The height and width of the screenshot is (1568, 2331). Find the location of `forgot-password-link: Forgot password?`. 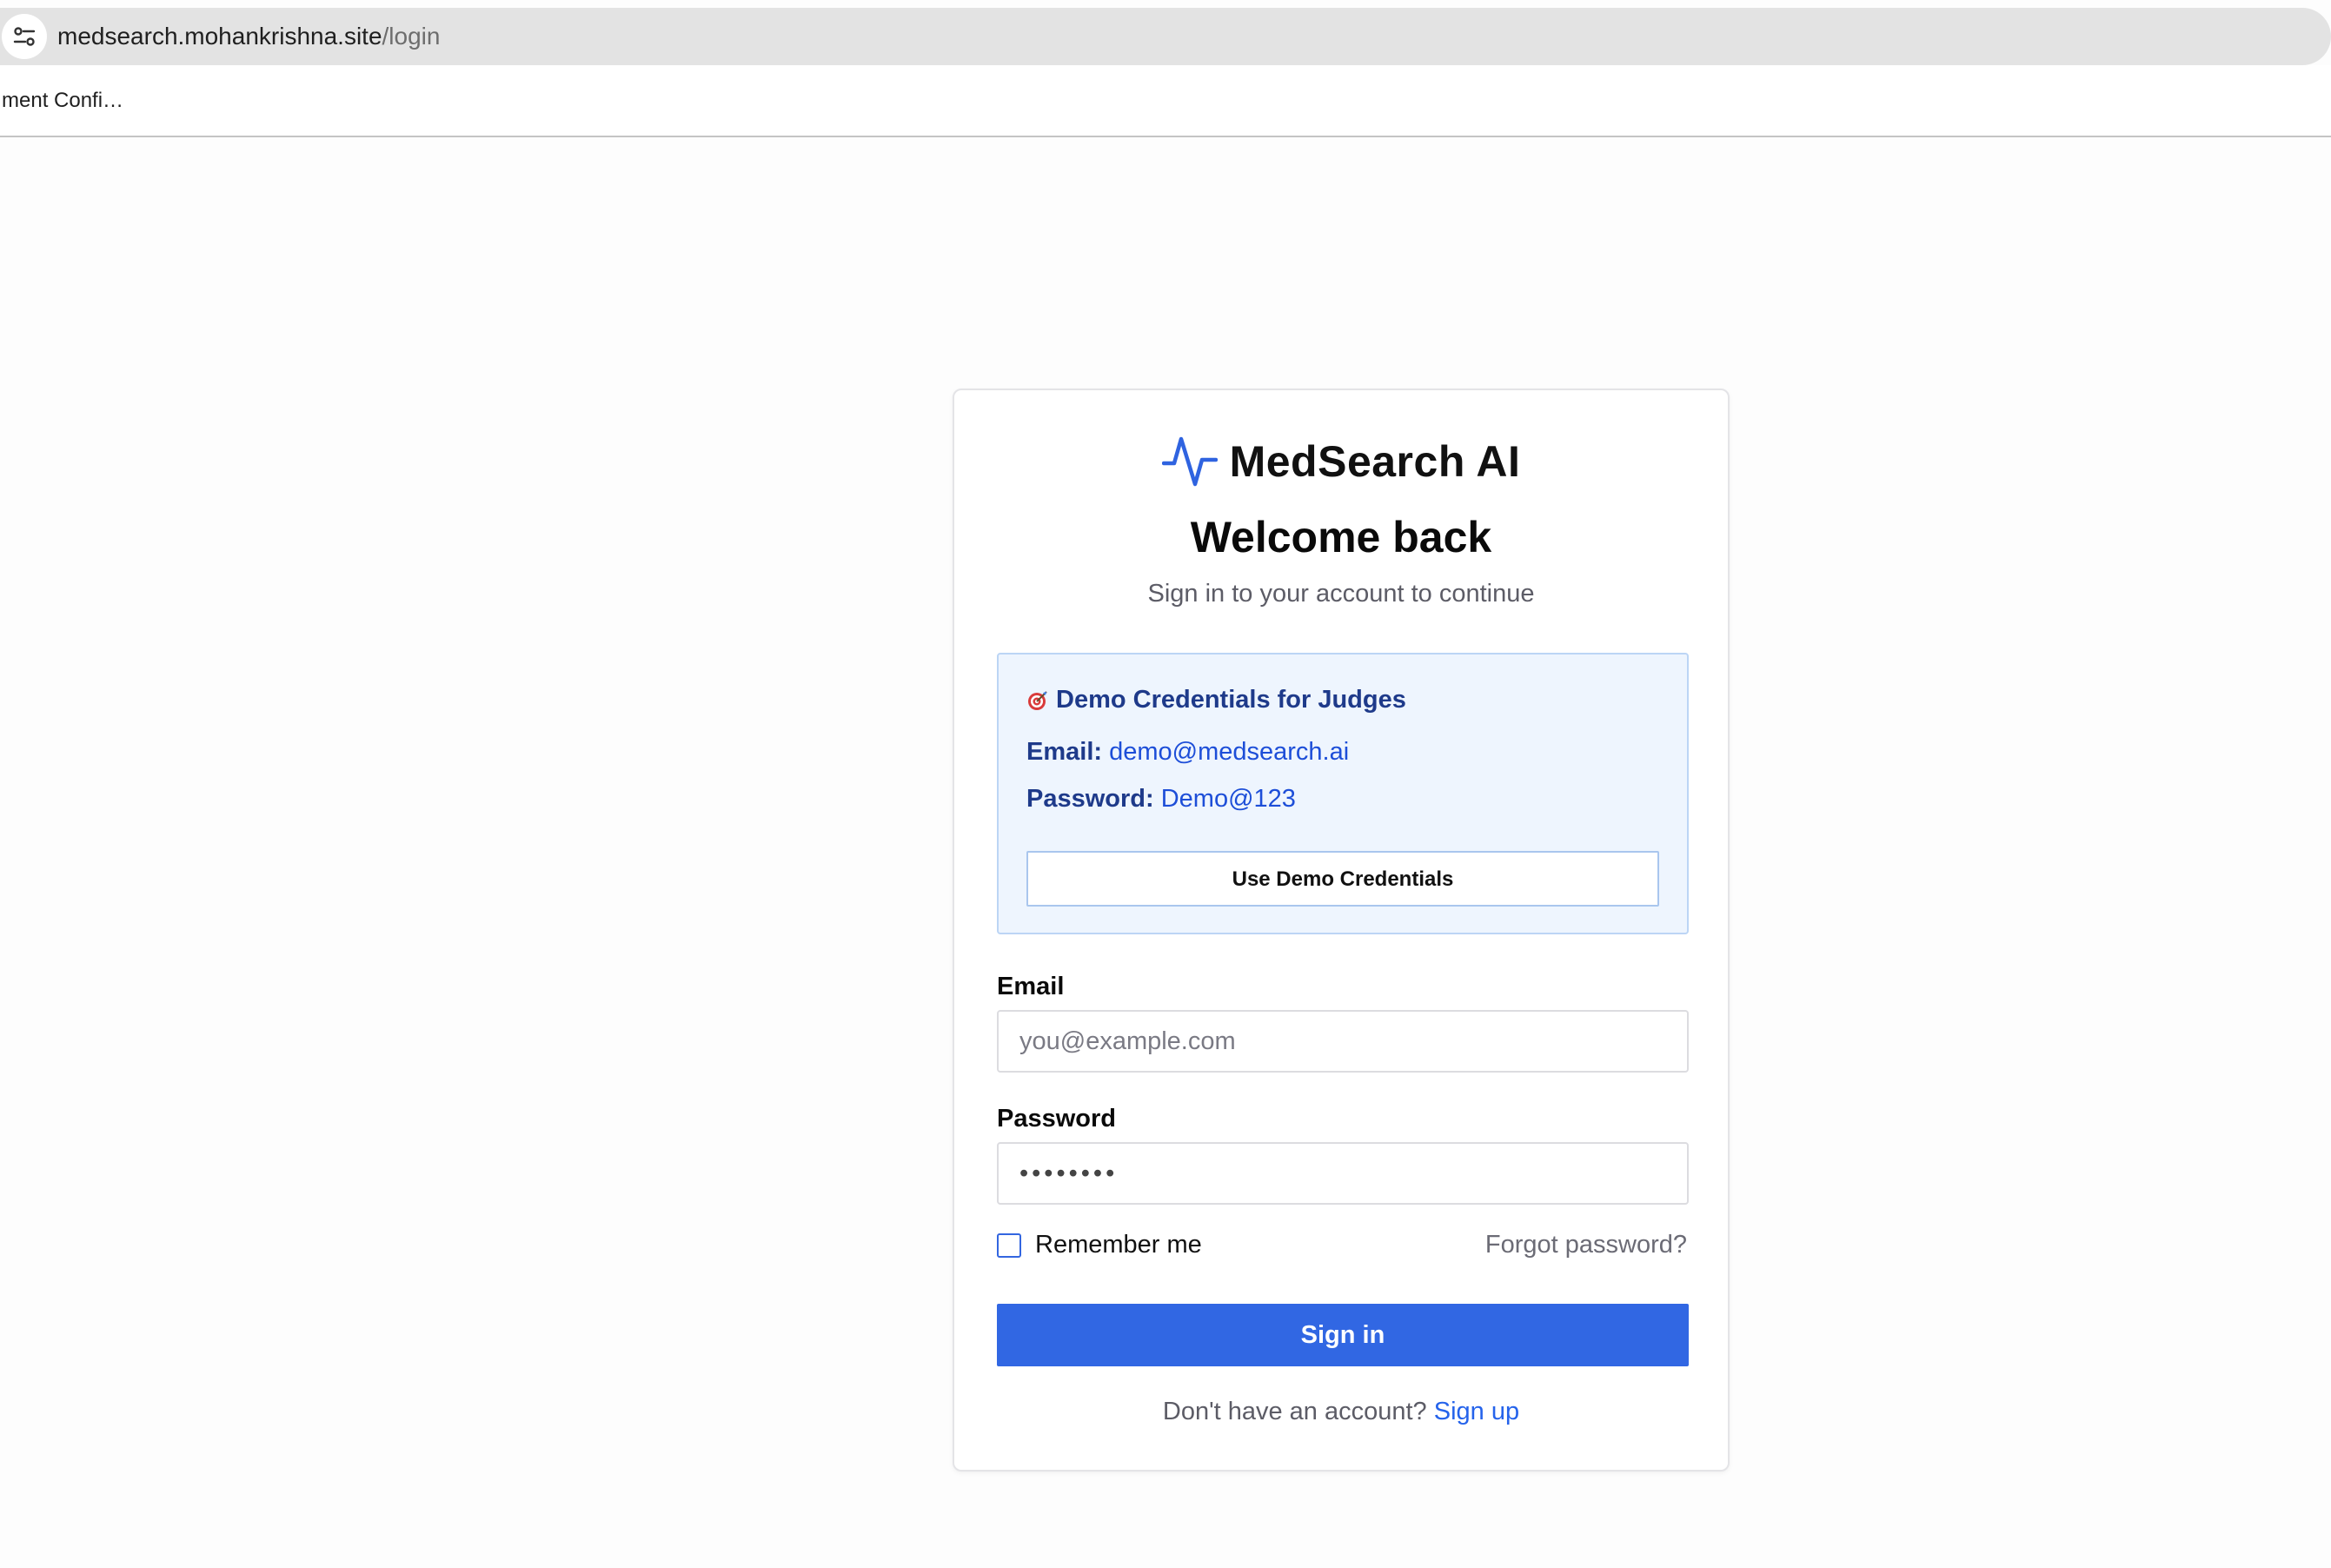

forgot-password-link: Forgot password? is located at coordinates (1586, 1245).